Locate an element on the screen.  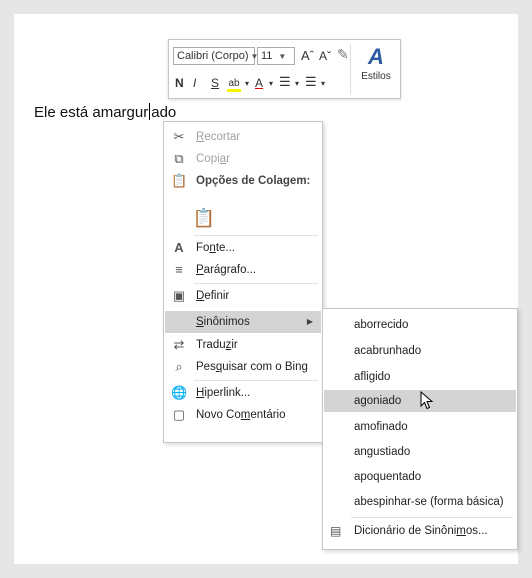
menu-item-cut: ✂ Recortar is located at coordinates (243, 137).